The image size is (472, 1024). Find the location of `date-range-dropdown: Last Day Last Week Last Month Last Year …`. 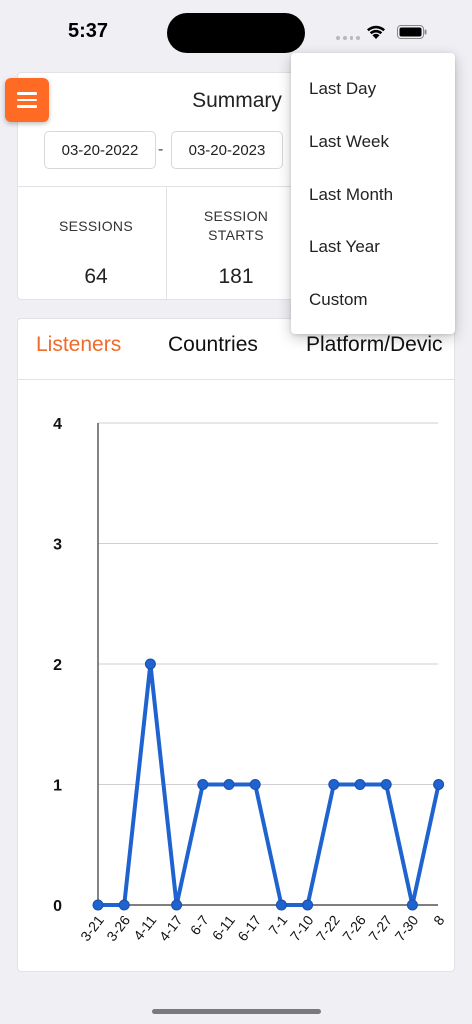

date-range-dropdown: Last Day Last Week Last Month Last Year … is located at coordinates (373, 193).